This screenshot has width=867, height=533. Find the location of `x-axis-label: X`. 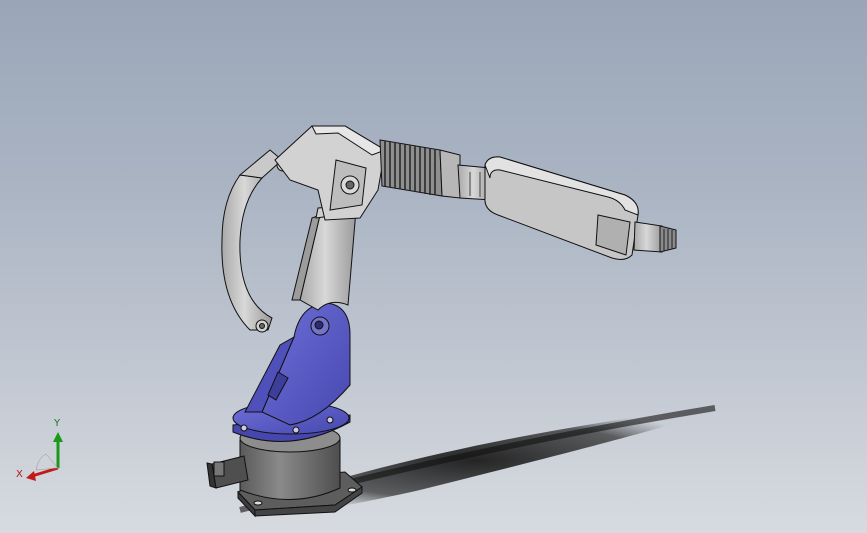

x-axis-label: X is located at coordinates (19, 474).